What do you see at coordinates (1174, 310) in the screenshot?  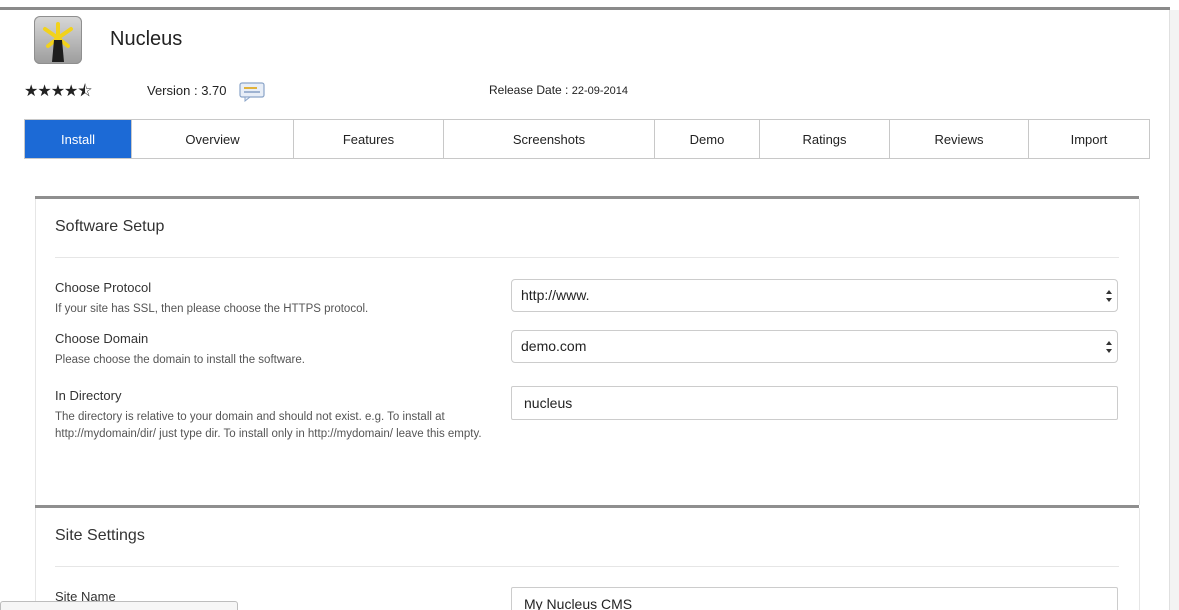 I see `window-scrollbar` at bounding box center [1174, 310].